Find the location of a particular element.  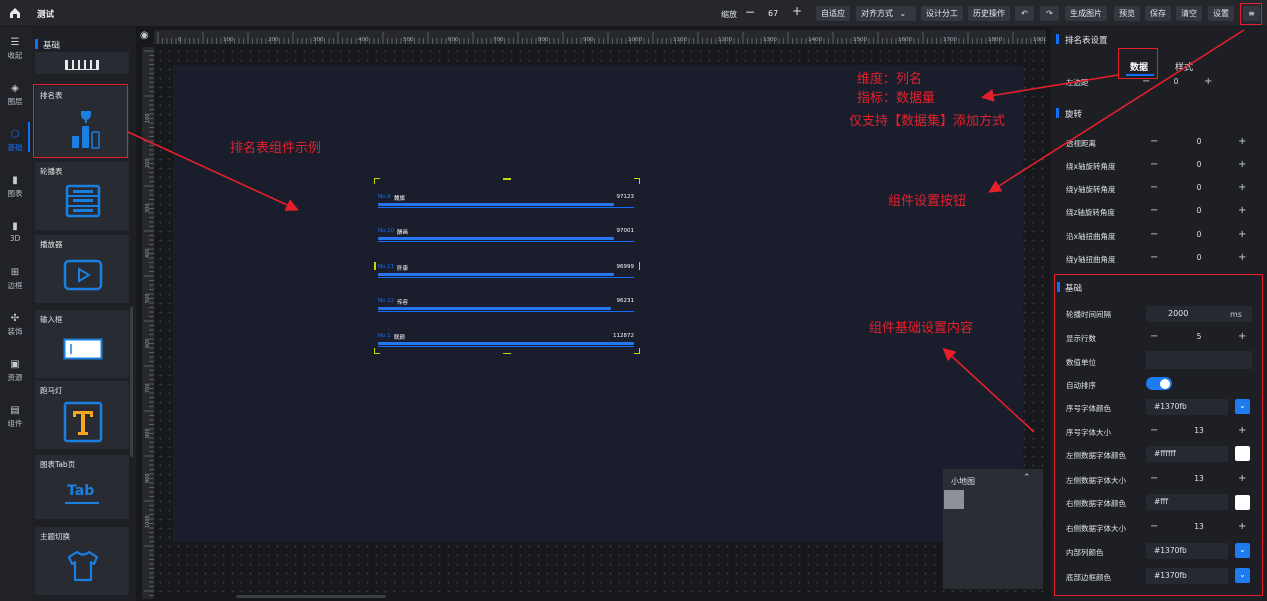

eye-icon: ◉ is located at coordinates (144, 35).